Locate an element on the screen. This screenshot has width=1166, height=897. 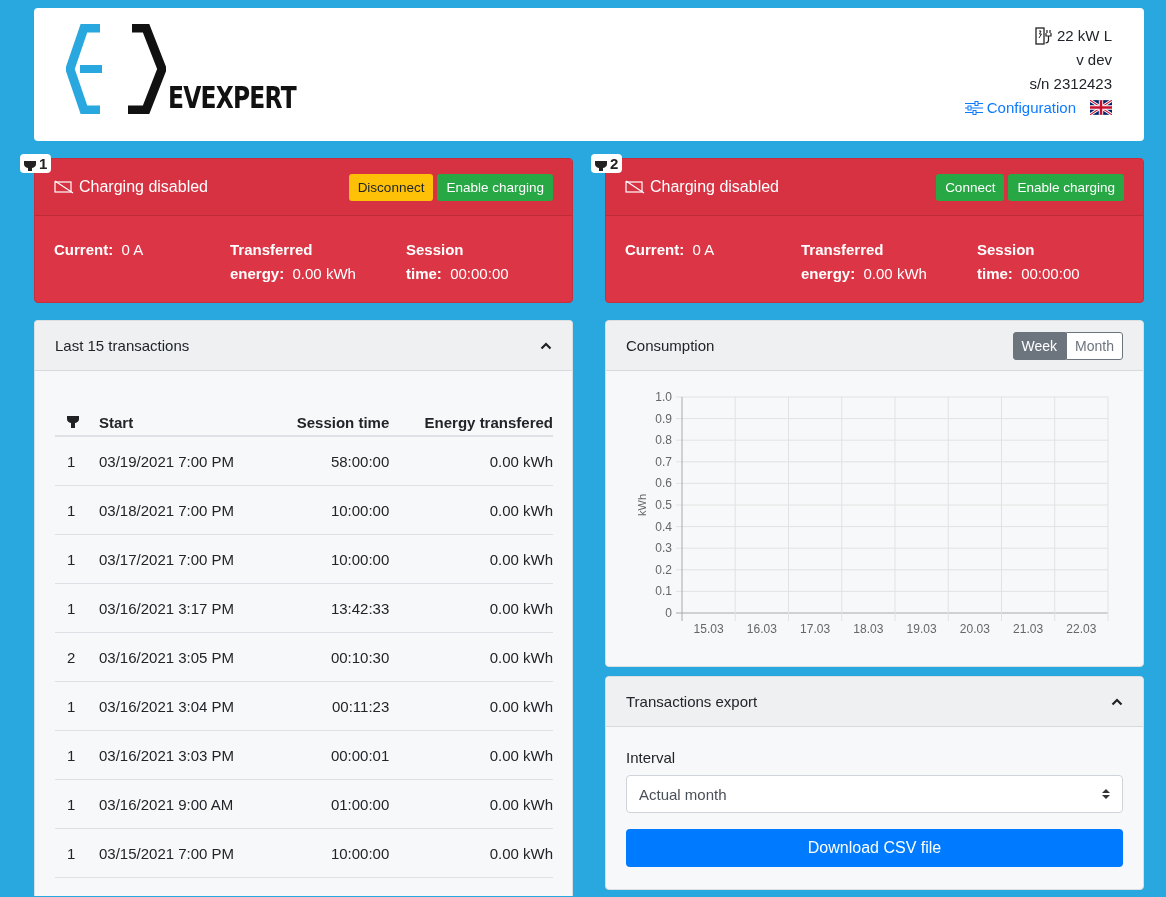
disconnect-button: Disconnect is located at coordinates (391, 187).